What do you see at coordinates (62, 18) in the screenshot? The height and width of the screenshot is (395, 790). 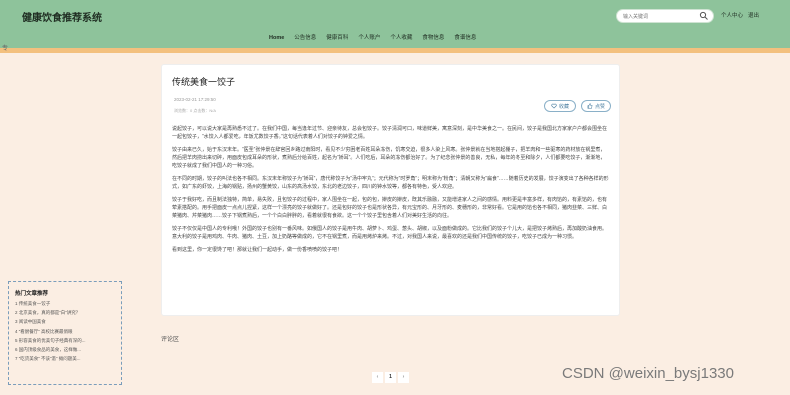 I see `site-title: 健康饮食推荐系统` at bounding box center [62, 18].